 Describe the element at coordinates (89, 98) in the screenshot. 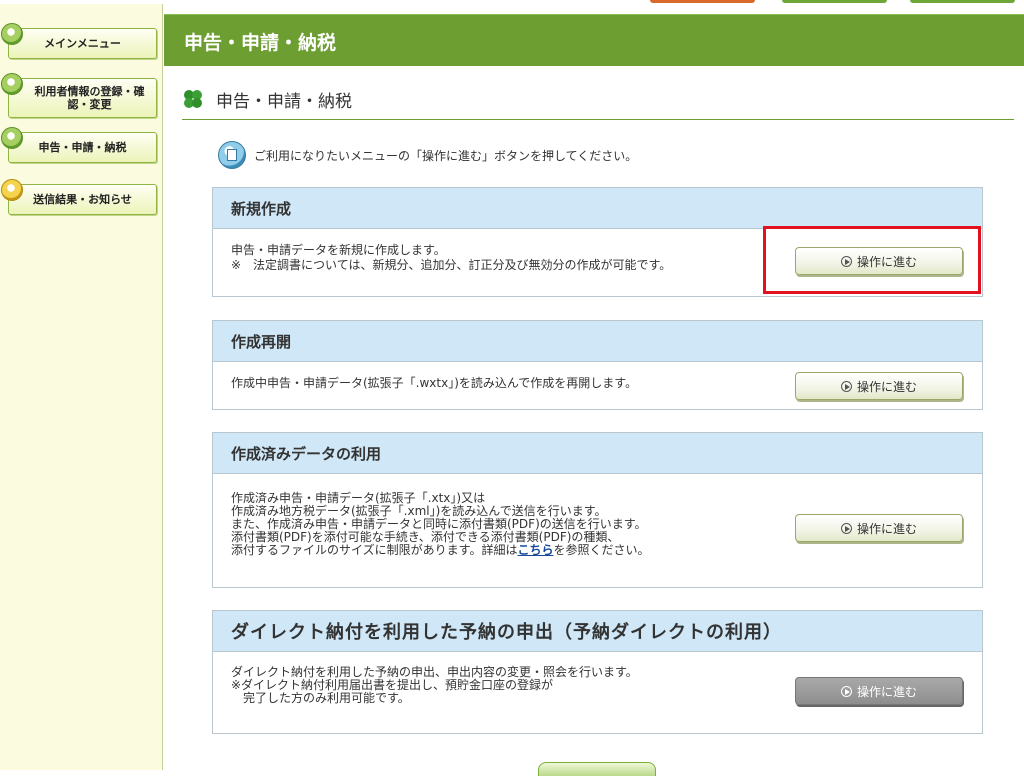

I see `sidebar-item-label: 利用者情報の登録・確認・変更` at that location.